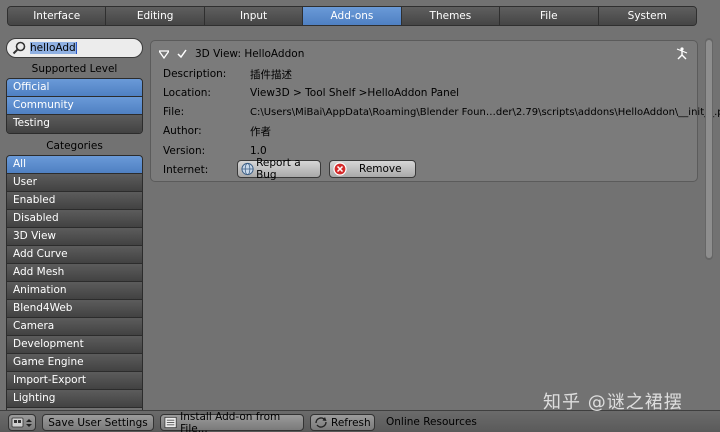 The height and width of the screenshot is (432, 720). I want to click on tab-interface: Interface, so click(57, 16).